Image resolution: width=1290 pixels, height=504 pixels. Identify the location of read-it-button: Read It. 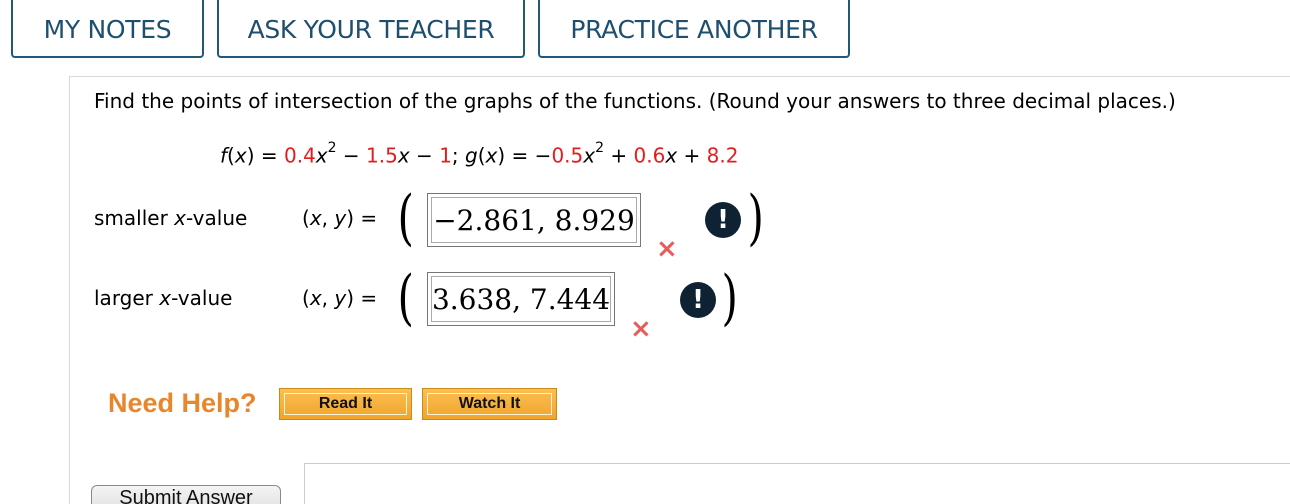
(345, 404).